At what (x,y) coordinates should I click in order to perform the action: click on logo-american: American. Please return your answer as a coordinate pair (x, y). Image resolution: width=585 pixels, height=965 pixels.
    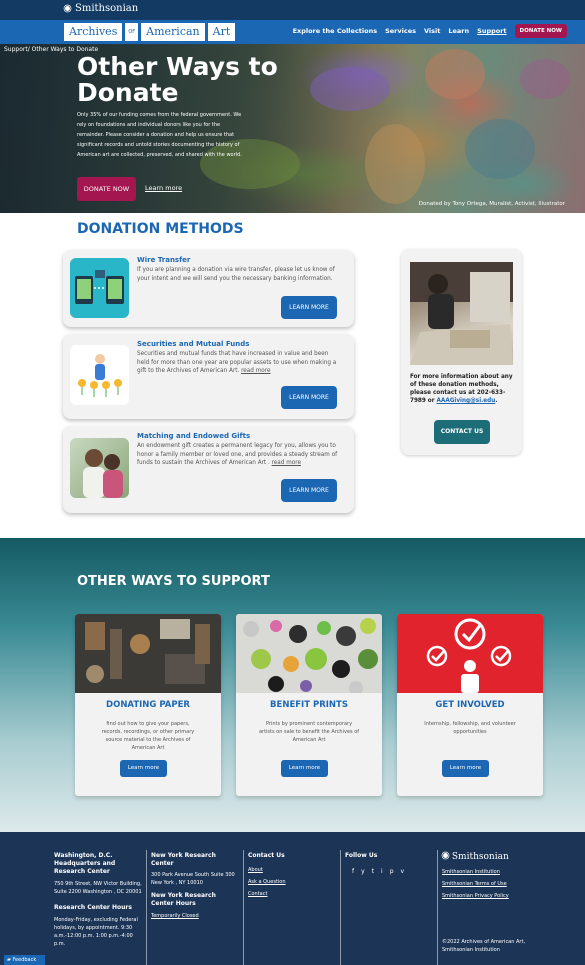
    Looking at the image, I should click on (173, 32).